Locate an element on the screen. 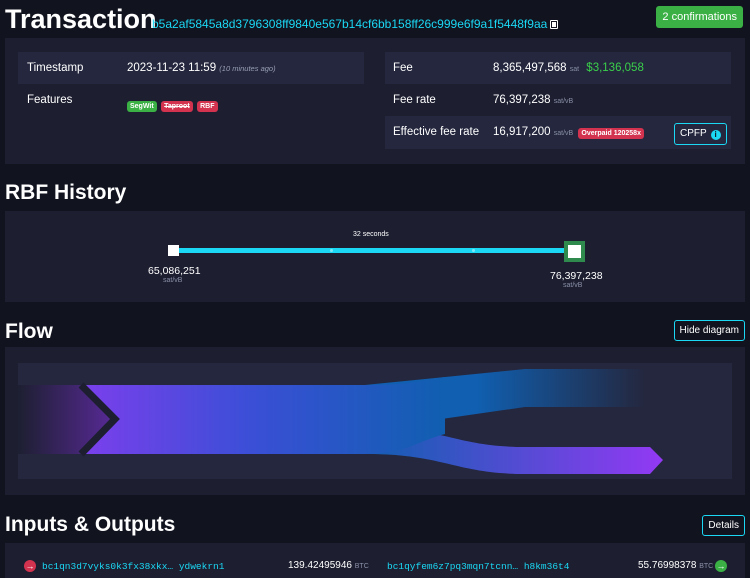  fee-sats: 8,365,497,568 is located at coordinates (530, 68).